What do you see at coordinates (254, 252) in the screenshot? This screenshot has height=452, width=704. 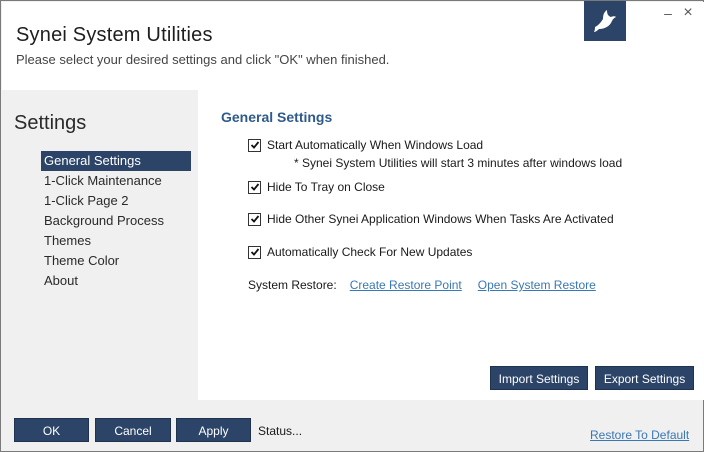 I see `check-updates-checkbox` at bounding box center [254, 252].